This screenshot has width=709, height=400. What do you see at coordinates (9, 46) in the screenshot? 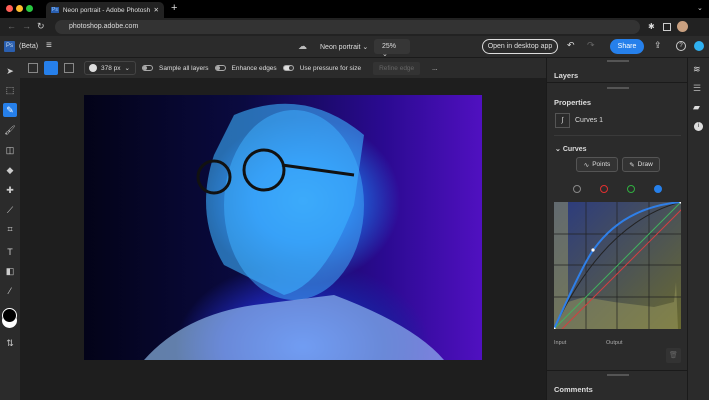
I see `photoshop-logo: Ps` at bounding box center [9, 46].